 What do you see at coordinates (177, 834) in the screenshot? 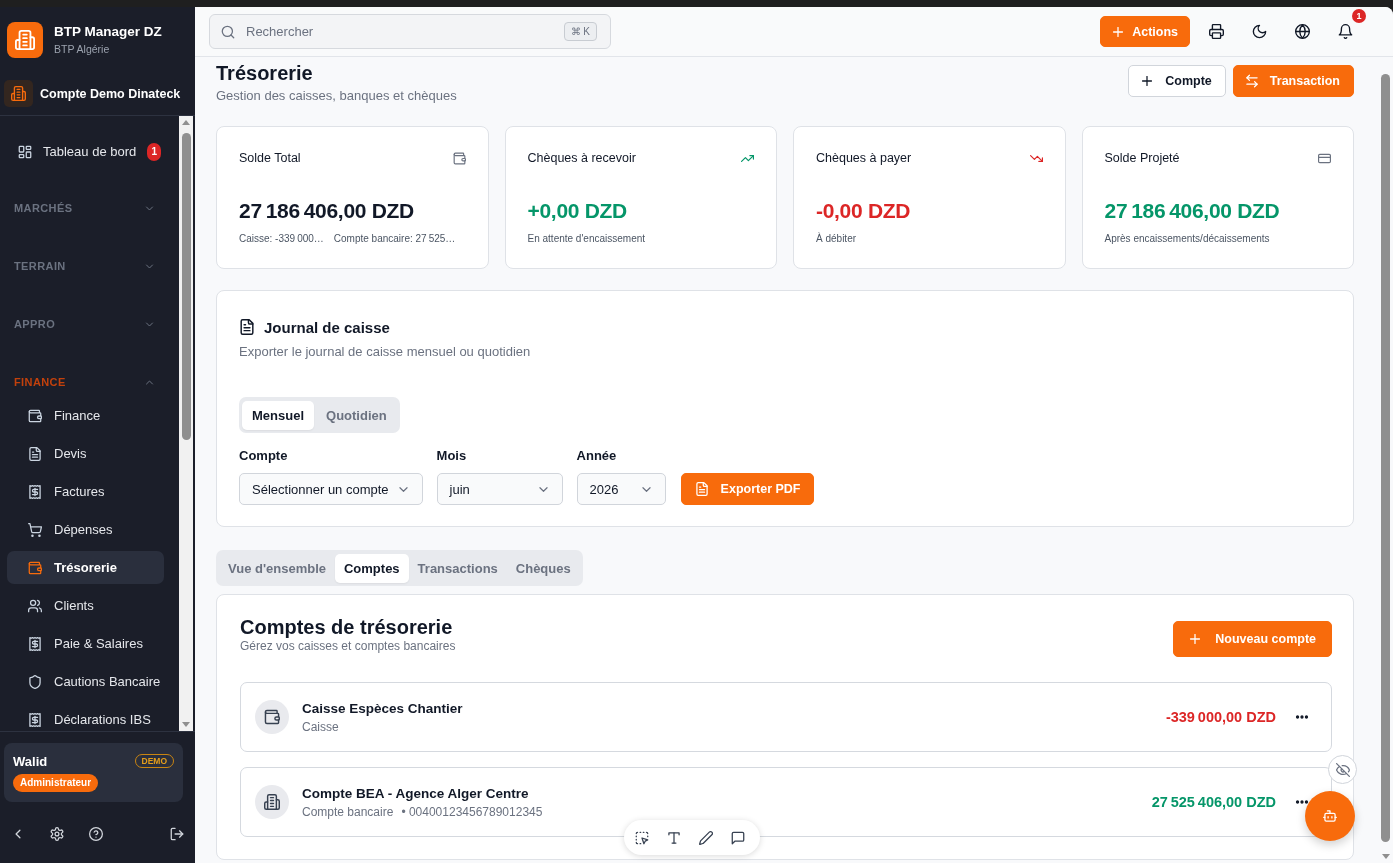
I see `logout-icon` at bounding box center [177, 834].